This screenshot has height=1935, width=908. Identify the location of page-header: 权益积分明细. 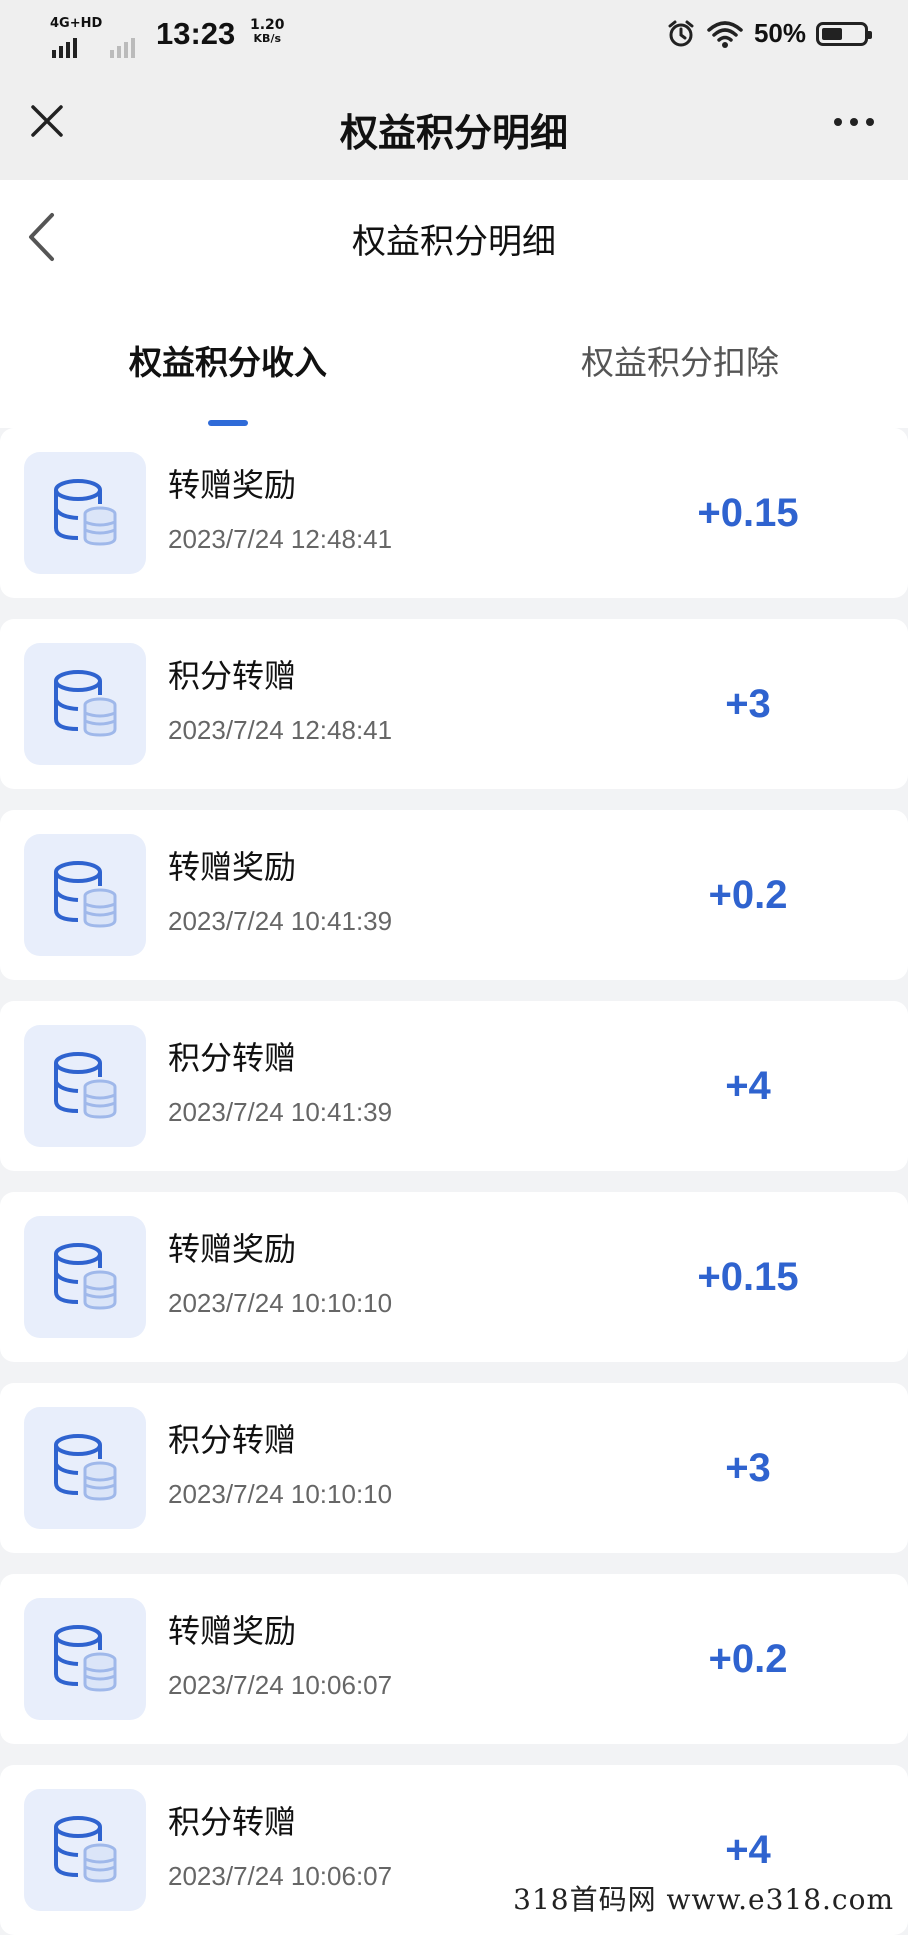
(454, 240).